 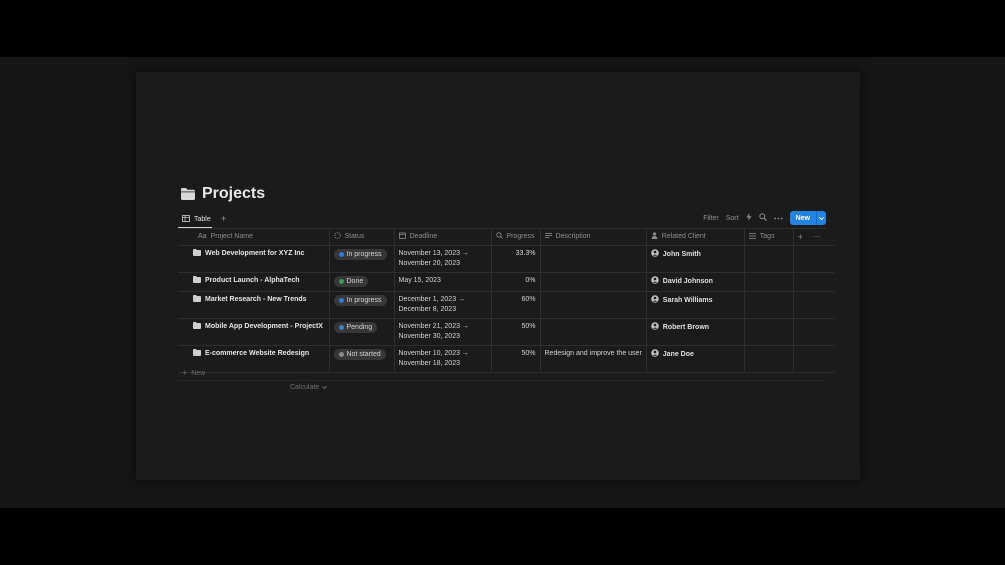 What do you see at coordinates (695, 259) in the screenshot?
I see `related-client-cell: John Smith` at bounding box center [695, 259].